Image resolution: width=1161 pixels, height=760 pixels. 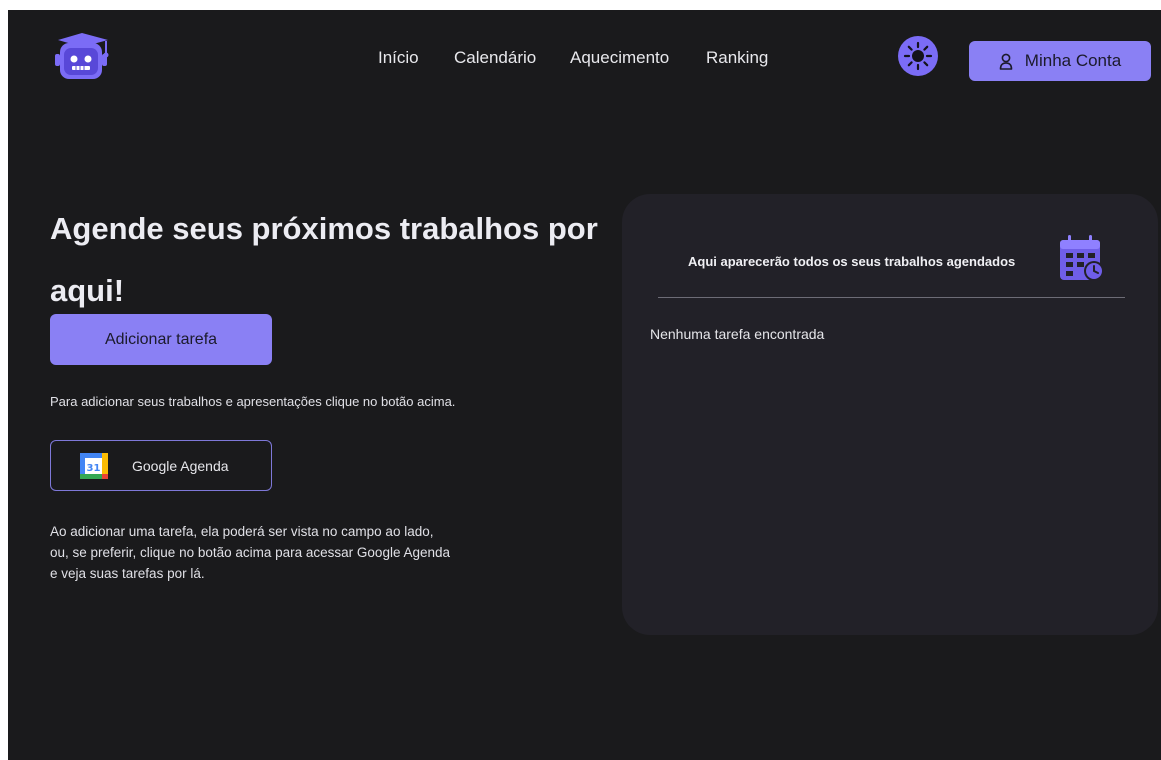 What do you see at coordinates (737, 58) in the screenshot?
I see `nav-link-ranking: Ranking` at bounding box center [737, 58].